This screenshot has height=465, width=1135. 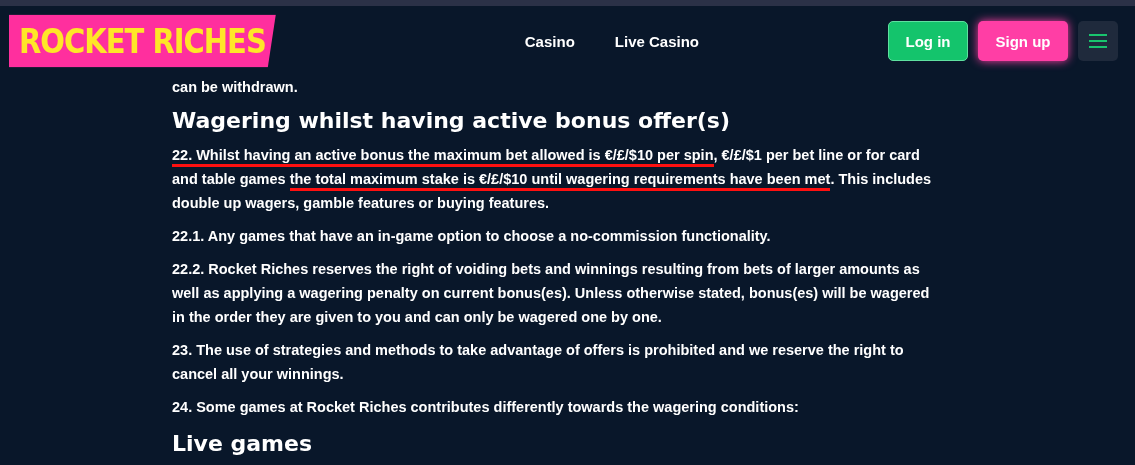 I want to click on nav-link: Casino, so click(x=549, y=41).